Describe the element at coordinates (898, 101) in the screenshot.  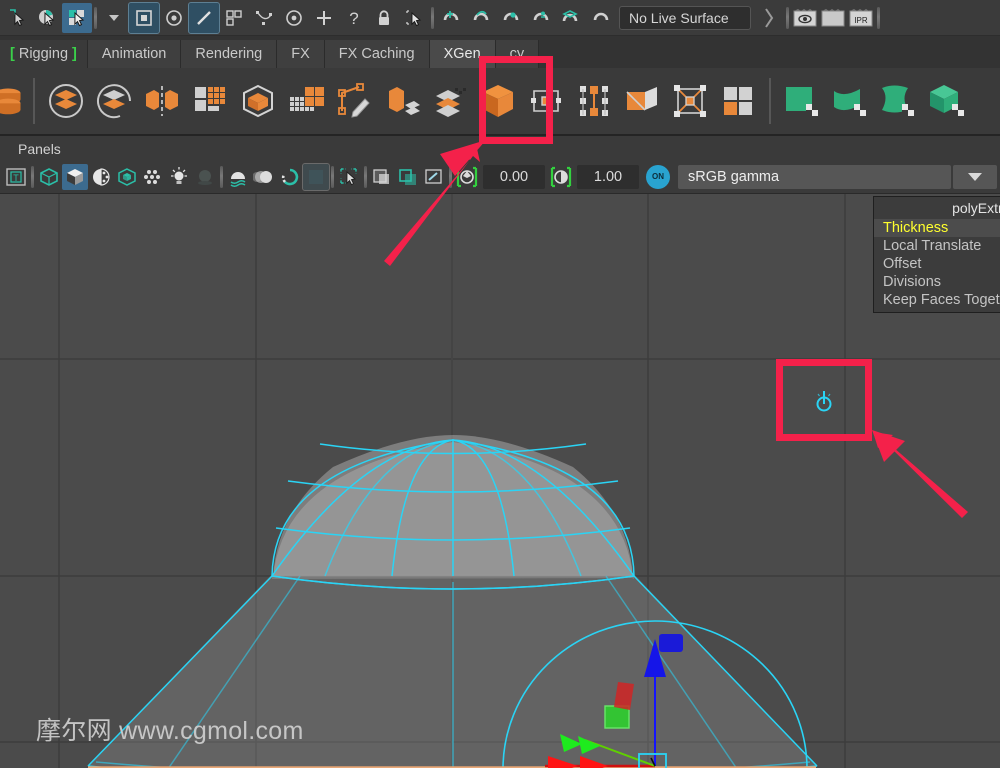
I see `nurbs-revolve-icon` at that location.